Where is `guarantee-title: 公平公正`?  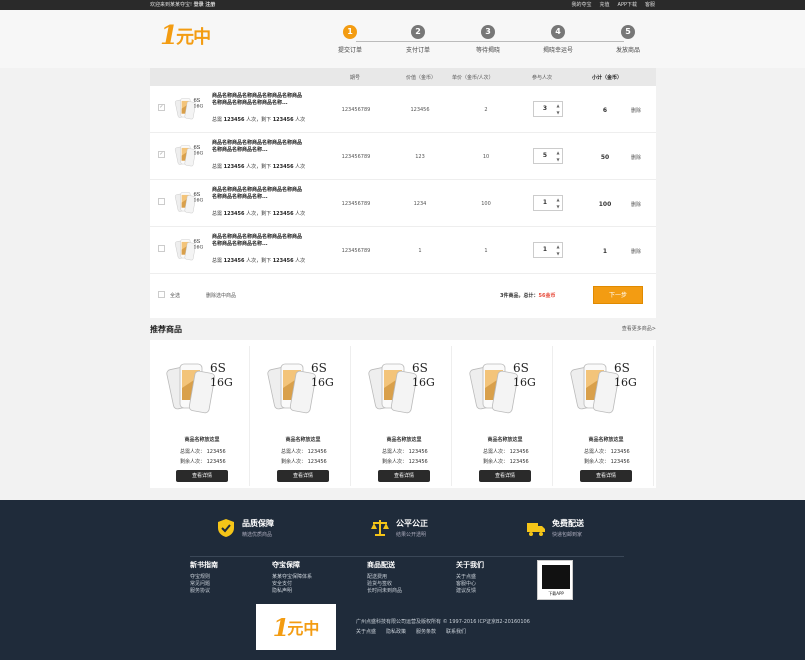 guarantee-title: 公平公正 is located at coordinates (412, 523).